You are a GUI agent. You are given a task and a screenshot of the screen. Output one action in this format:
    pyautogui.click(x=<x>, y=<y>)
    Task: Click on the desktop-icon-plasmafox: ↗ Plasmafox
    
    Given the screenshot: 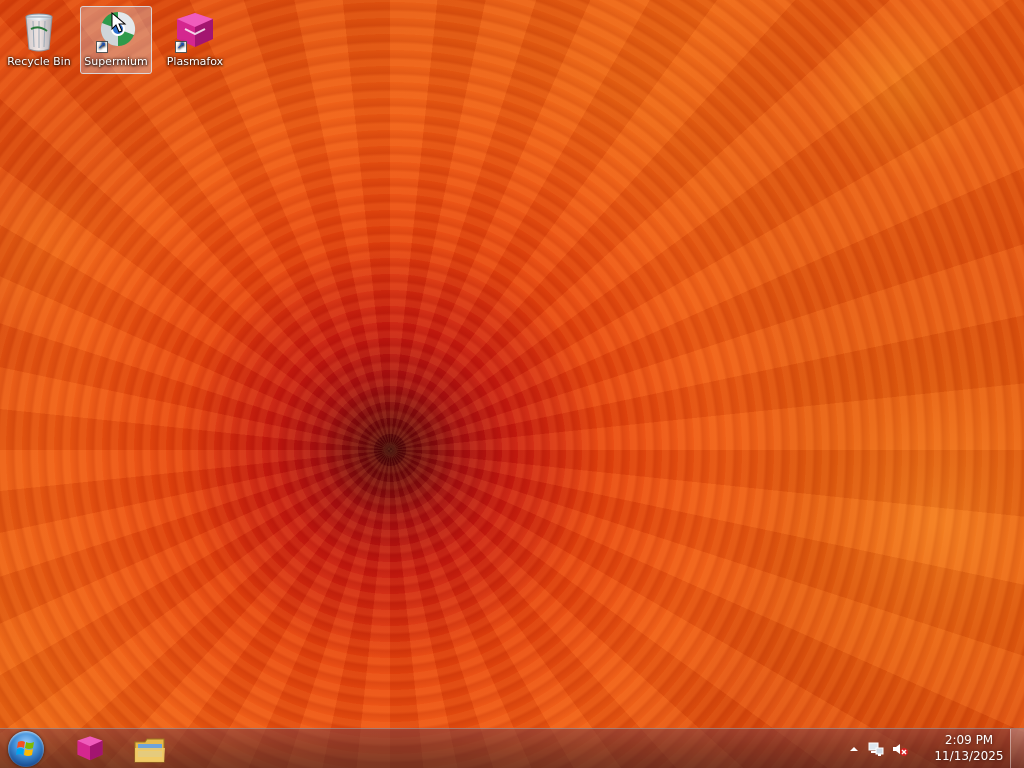 What is the action you would take?
    pyautogui.click(x=195, y=40)
    